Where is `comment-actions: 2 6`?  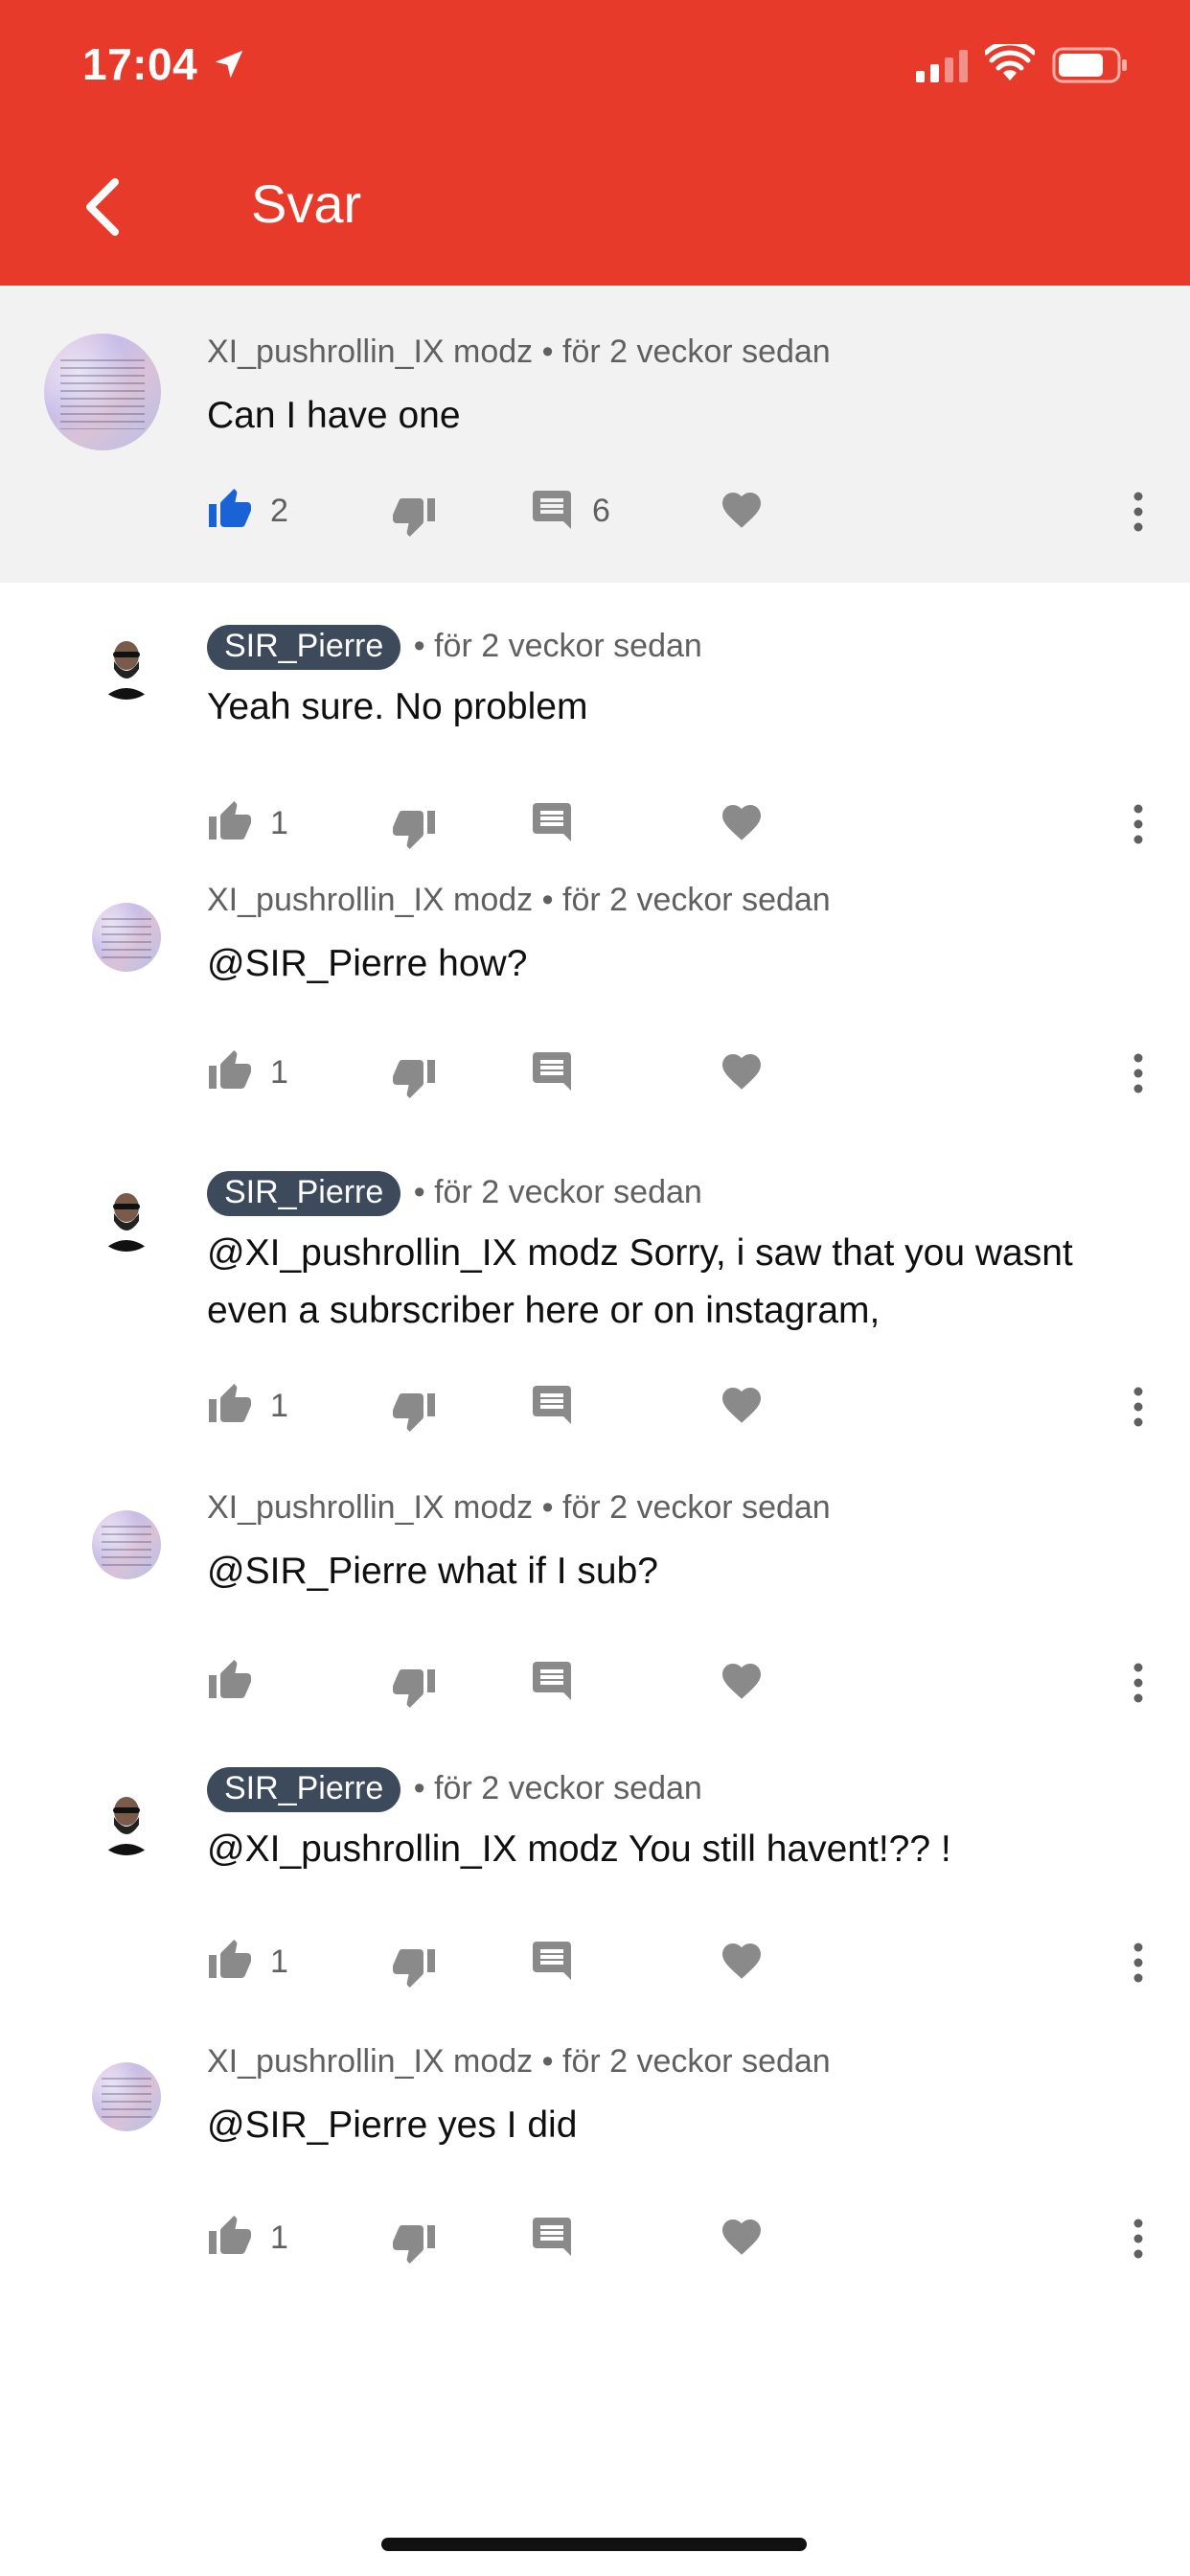
comment-actions: 2 6 is located at coordinates (595, 515).